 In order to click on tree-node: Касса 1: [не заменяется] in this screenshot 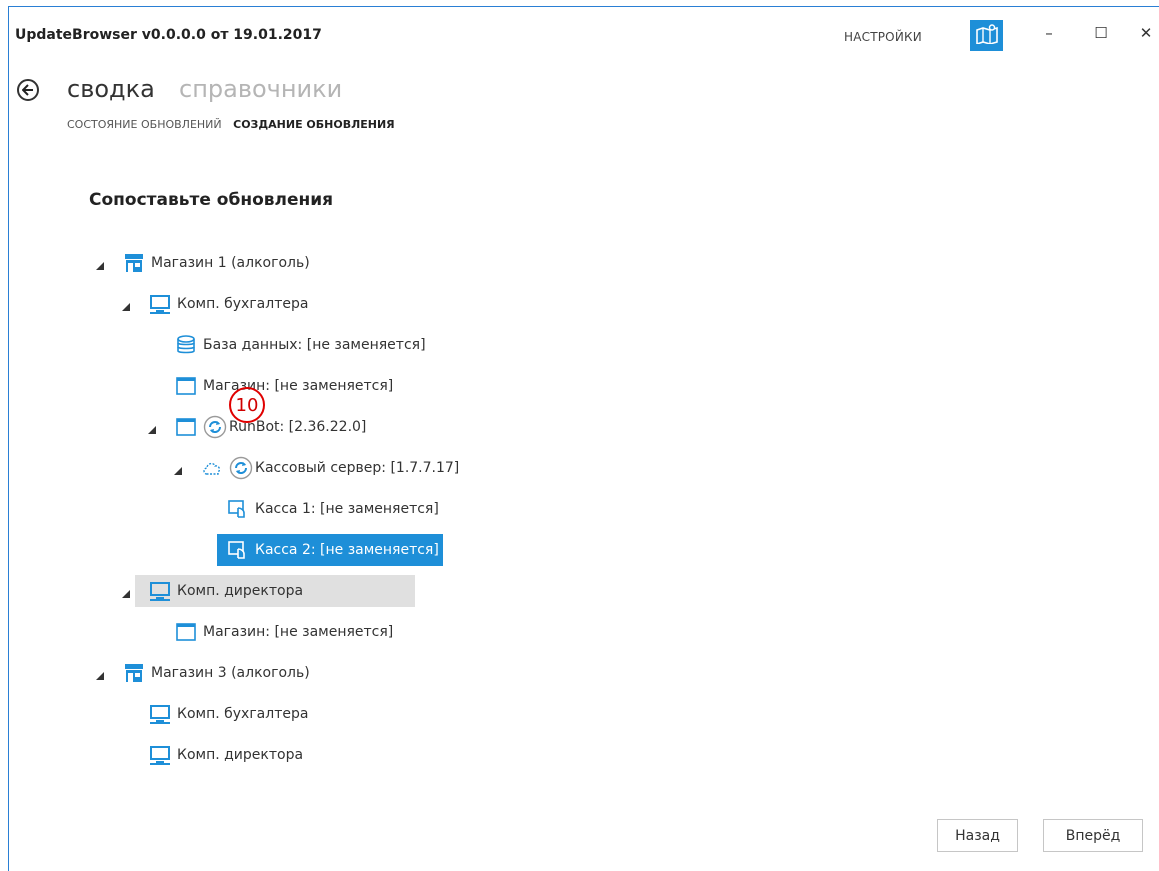, I will do `click(333, 509)`.